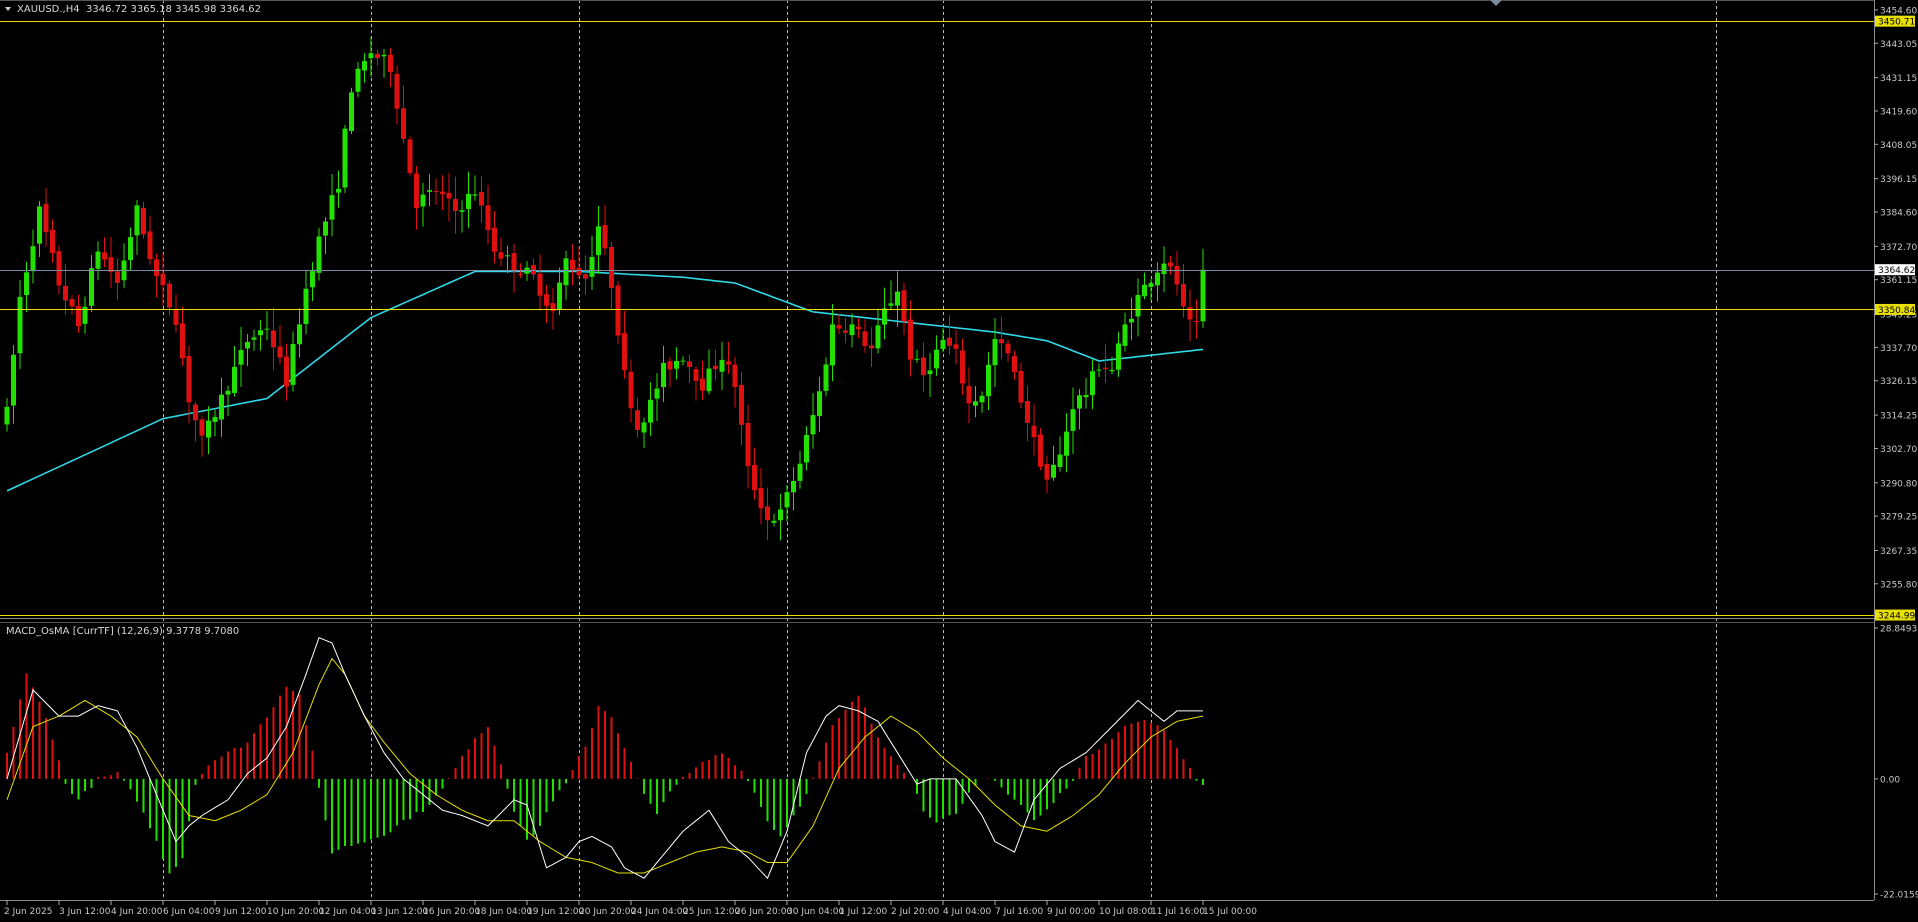 The image size is (1918, 922). Describe the element at coordinates (503, 912) in the screenshot. I see `time-tick-label: 18 Jun 04:00` at that location.